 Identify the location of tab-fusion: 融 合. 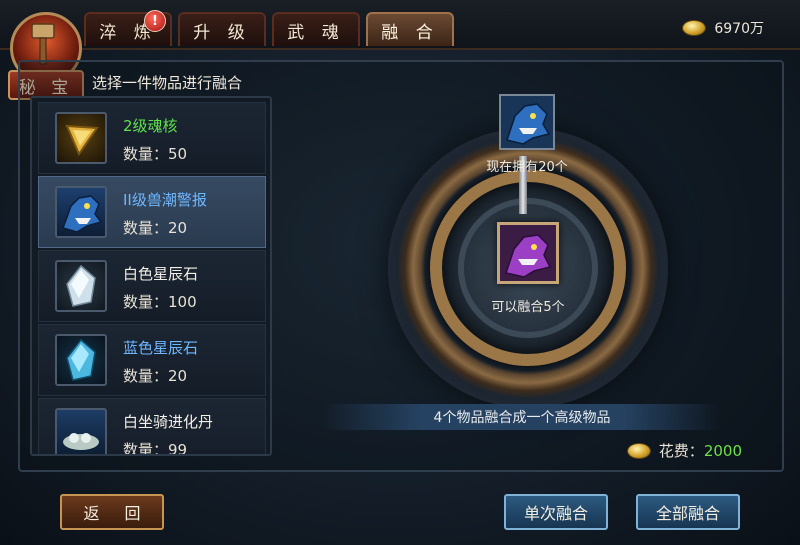
(410, 29).